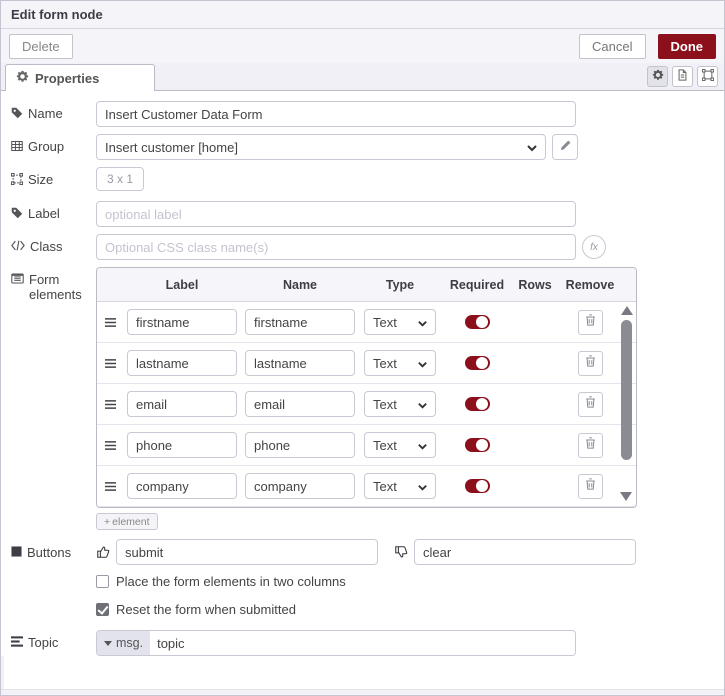 This screenshot has height=696, width=725. What do you see at coordinates (362, 46) in the screenshot?
I see `dialog-buttonbar: Delete Cancel Done` at bounding box center [362, 46].